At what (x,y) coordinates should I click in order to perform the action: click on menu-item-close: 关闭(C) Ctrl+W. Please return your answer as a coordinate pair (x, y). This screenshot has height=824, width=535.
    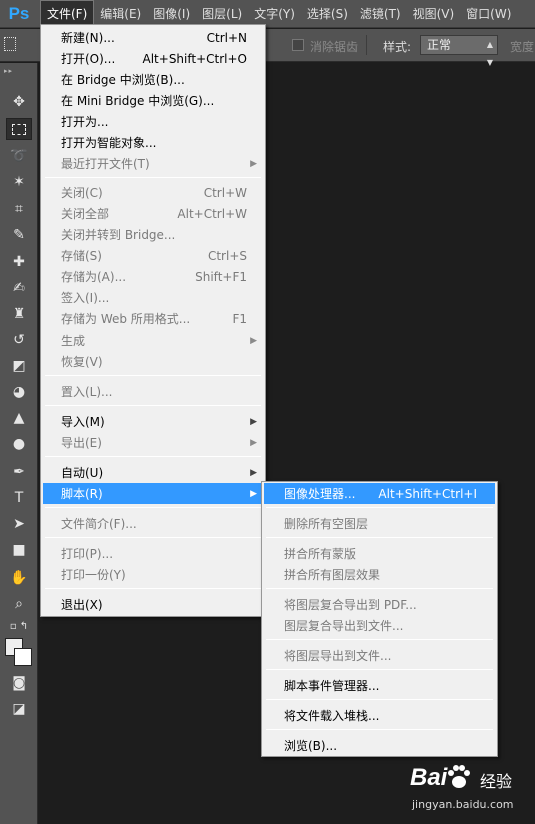
    Looking at the image, I should click on (153, 192).